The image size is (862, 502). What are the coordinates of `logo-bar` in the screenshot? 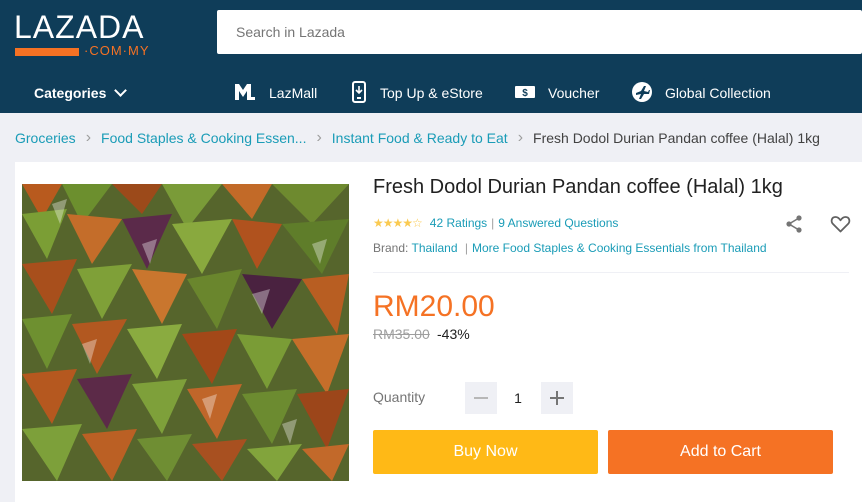 It's located at (47, 52).